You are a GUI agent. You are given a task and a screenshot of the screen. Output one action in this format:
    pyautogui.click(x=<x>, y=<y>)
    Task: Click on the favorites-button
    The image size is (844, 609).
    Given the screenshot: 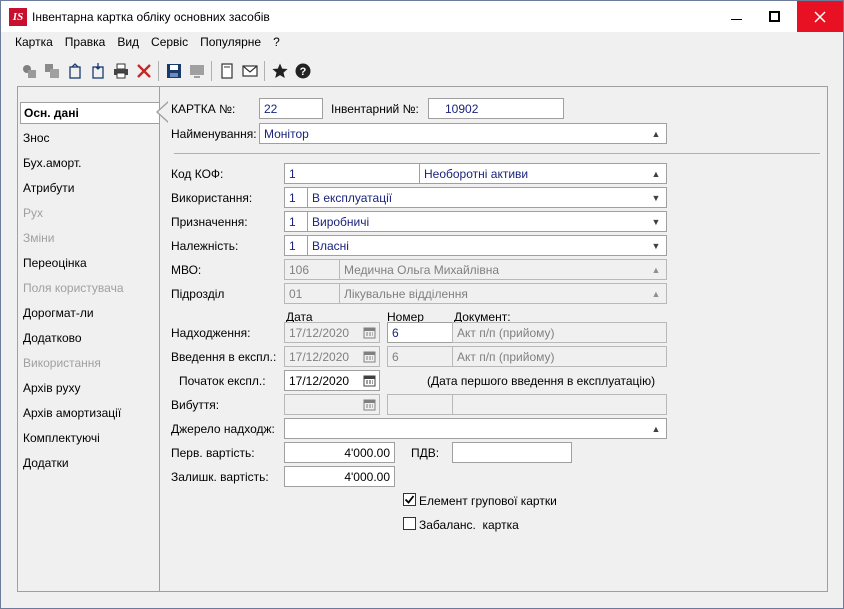 What is the action you would take?
    pyautogui.click(x=279, y=71)
    